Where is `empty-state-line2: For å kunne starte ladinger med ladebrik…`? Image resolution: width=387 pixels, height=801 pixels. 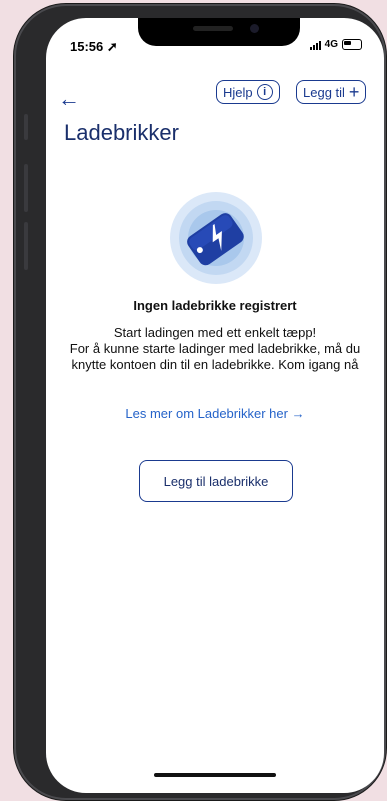
empty-state-line2: For å kunne starte ladinger med ladebrik… is located at coordinates (215, 356).